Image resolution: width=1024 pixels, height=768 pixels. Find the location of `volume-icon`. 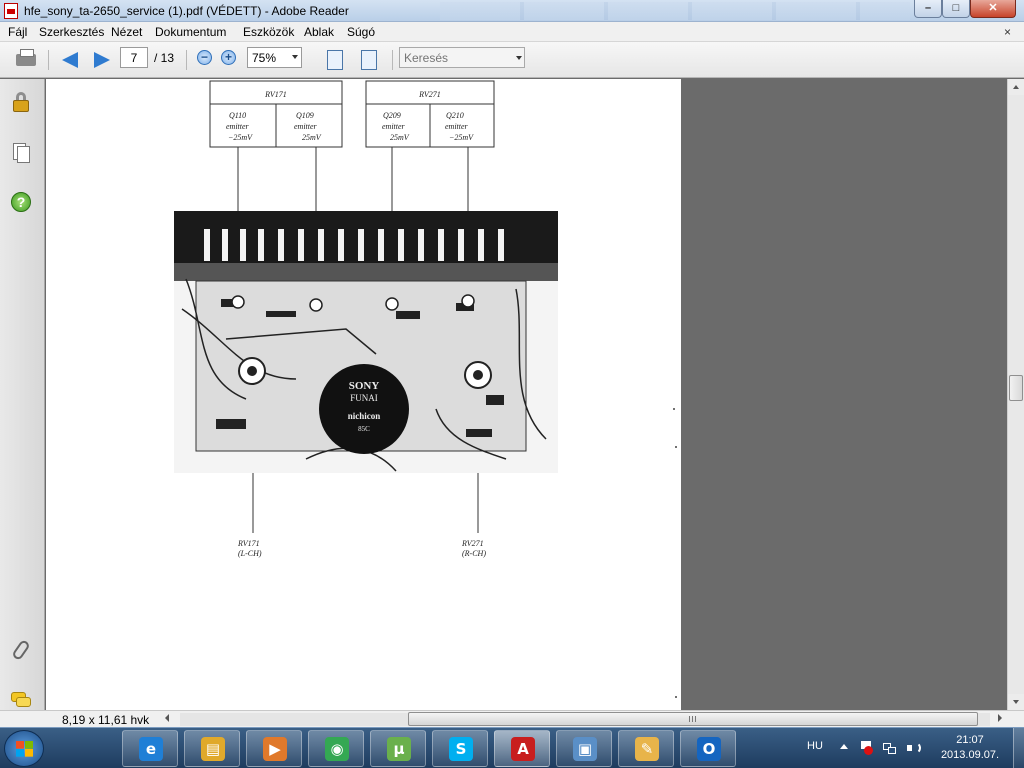

volume-icon is located at coordinates (914, 748).